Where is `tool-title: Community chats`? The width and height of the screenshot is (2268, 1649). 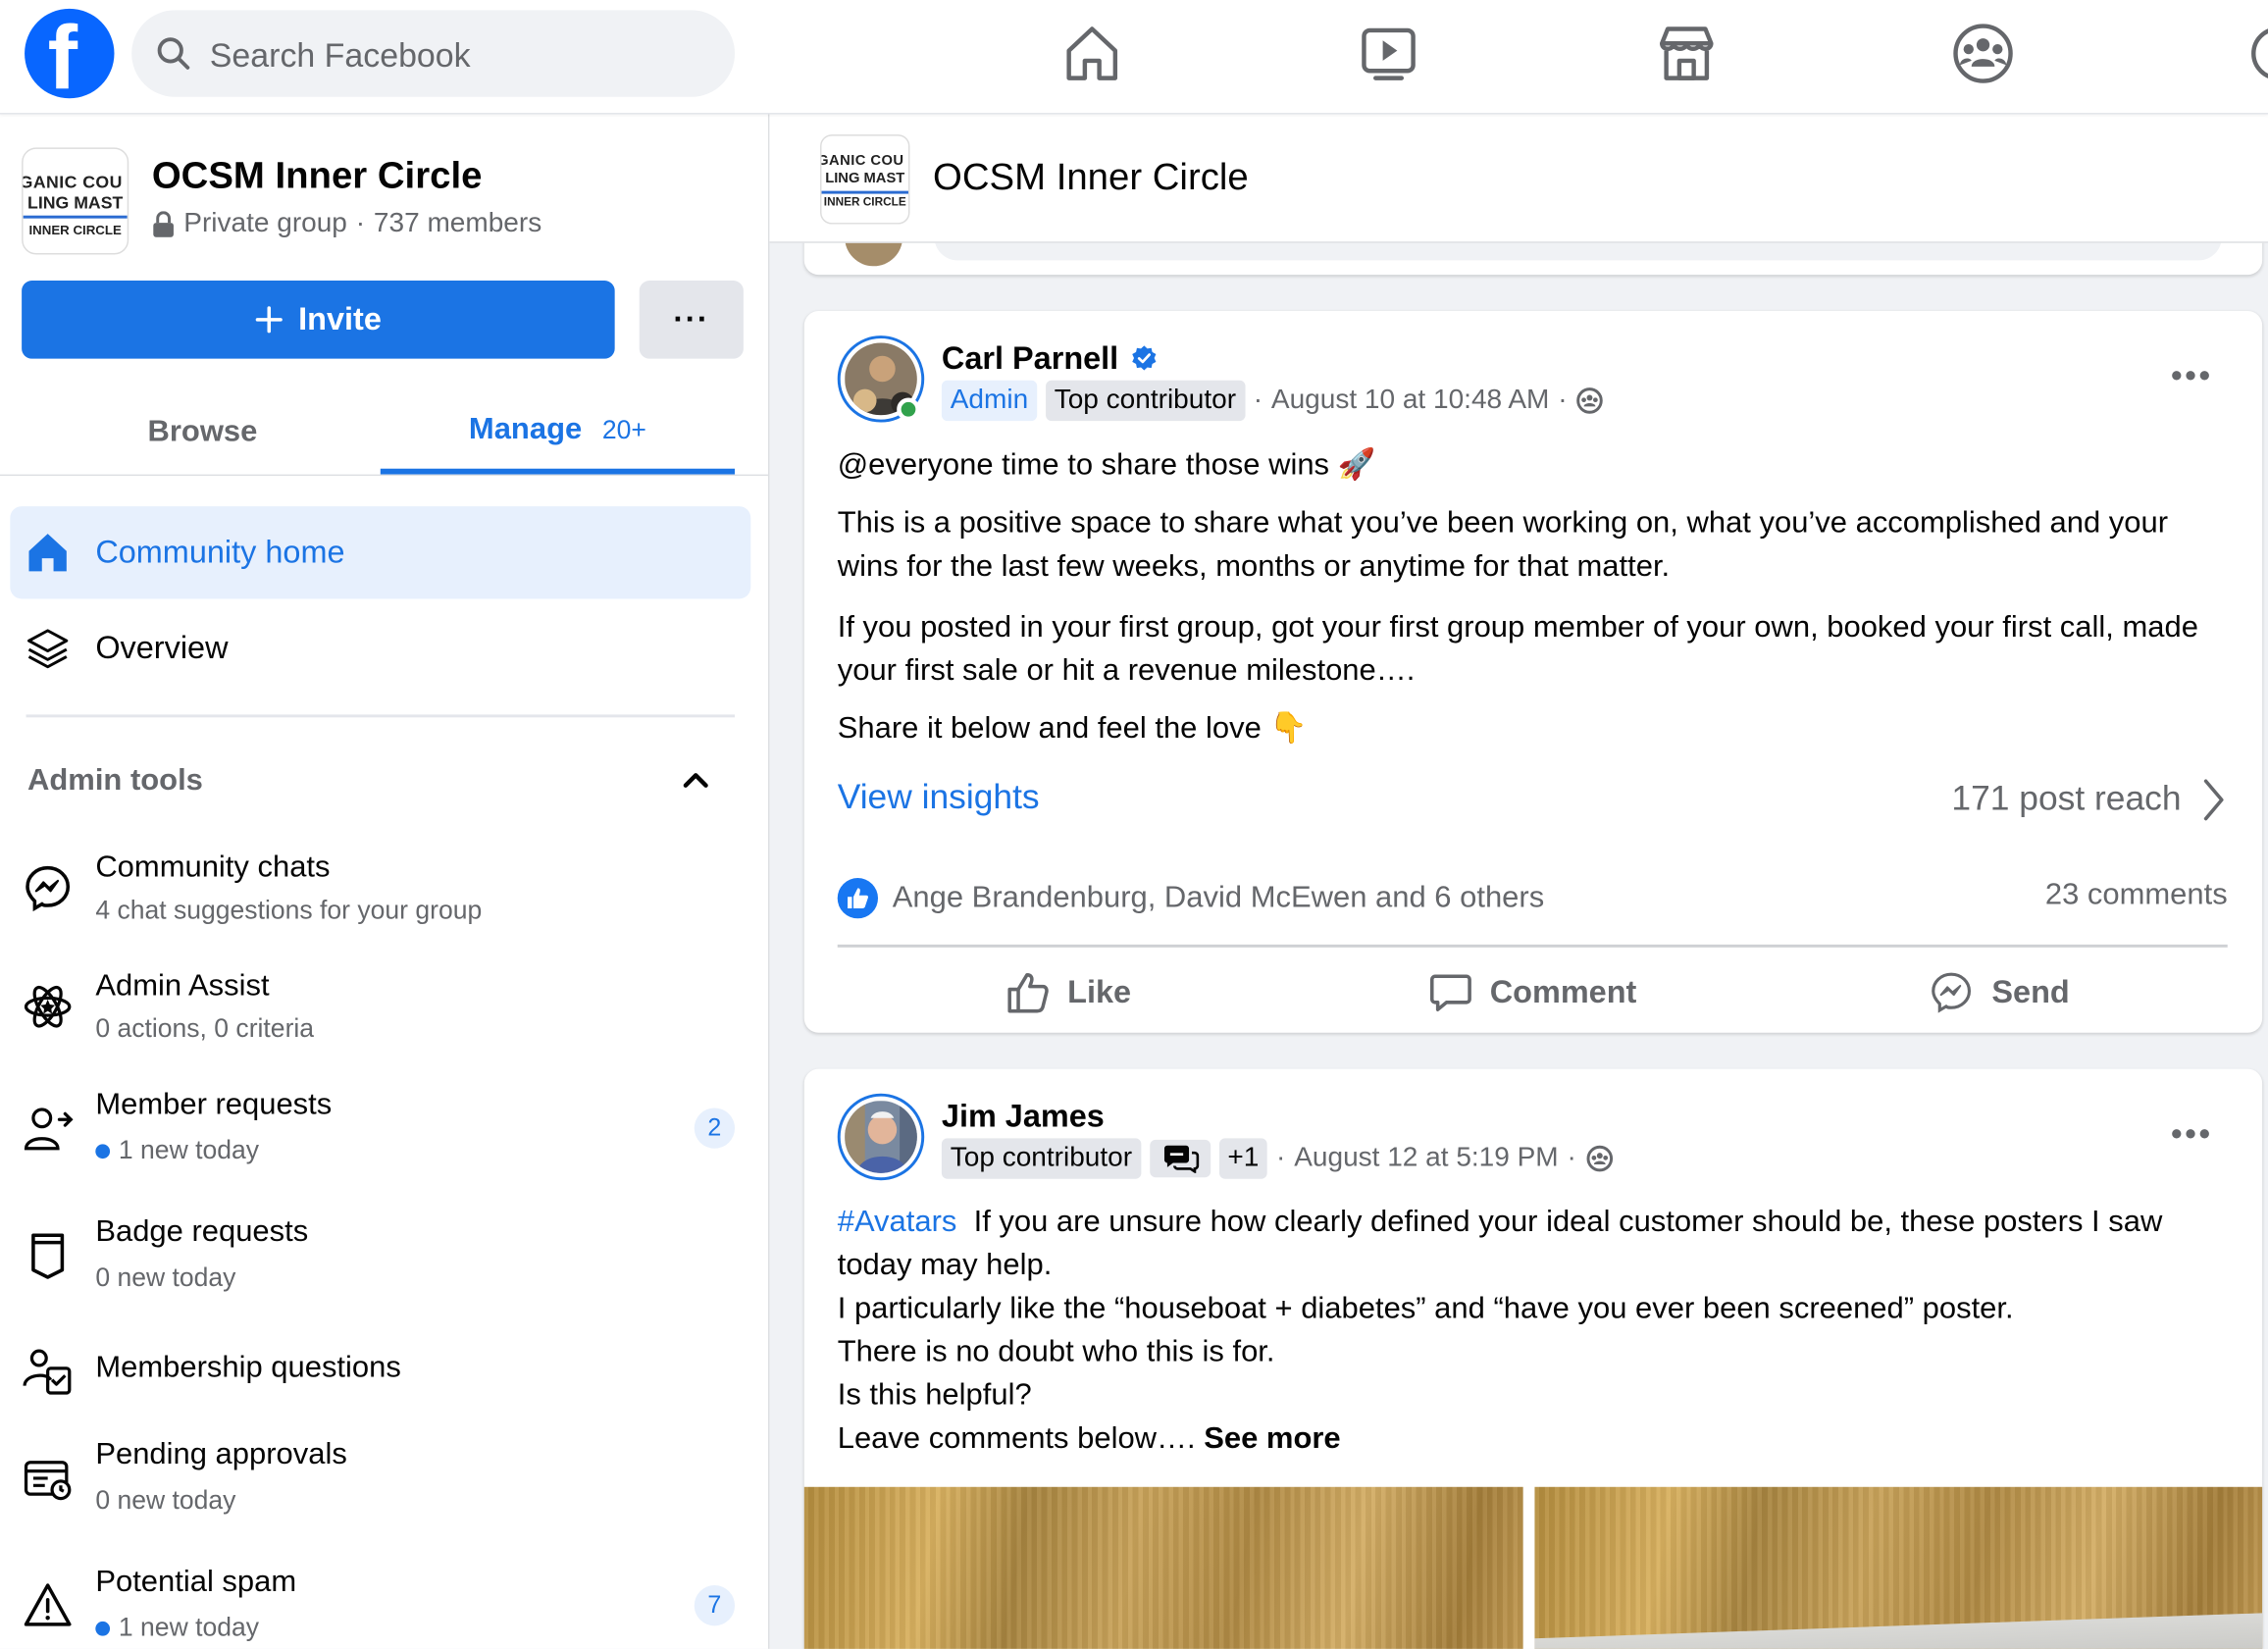
tool-title: Community chats is located at coordinates (213, 867).